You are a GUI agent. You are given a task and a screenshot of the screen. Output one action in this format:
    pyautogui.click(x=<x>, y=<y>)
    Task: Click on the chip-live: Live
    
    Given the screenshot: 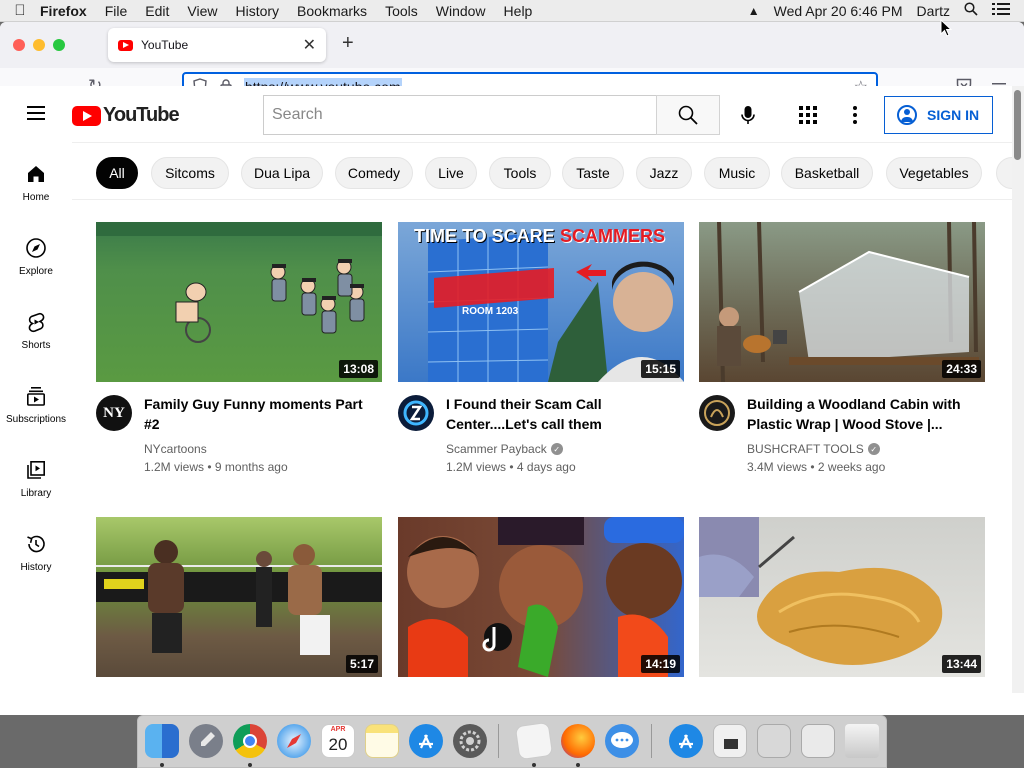 What is the action you would take?
    pyautogui.click(x=451, y=173)
    